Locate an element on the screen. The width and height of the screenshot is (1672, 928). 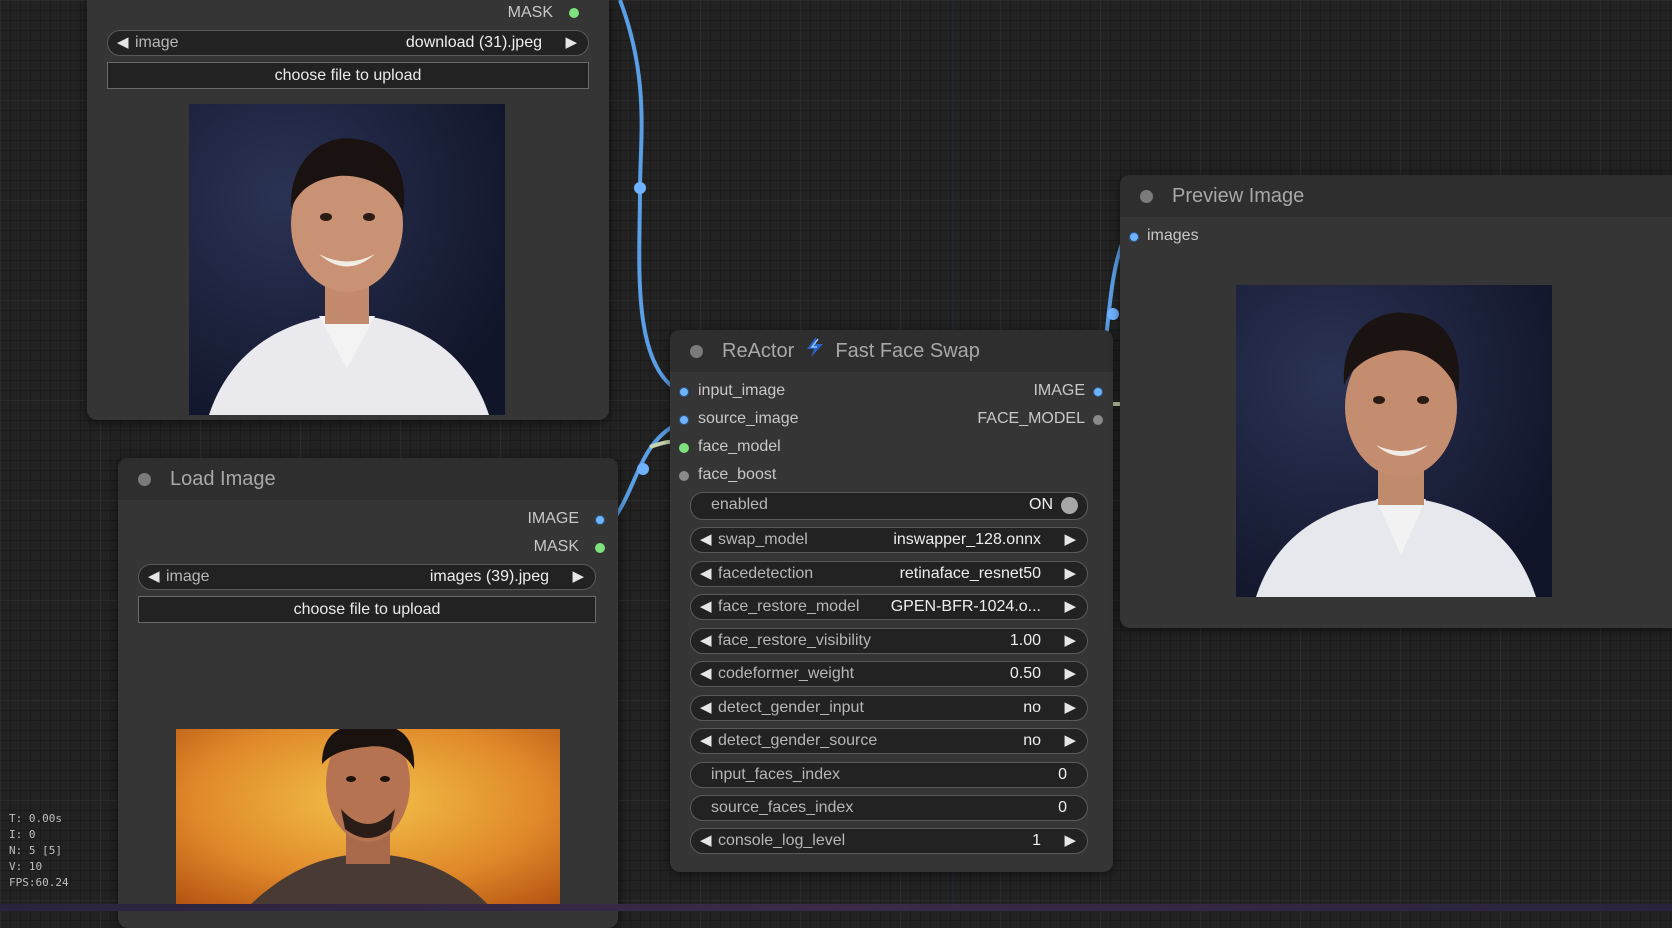
stat-visible: V: 10 is located at coordinates (26, 866).